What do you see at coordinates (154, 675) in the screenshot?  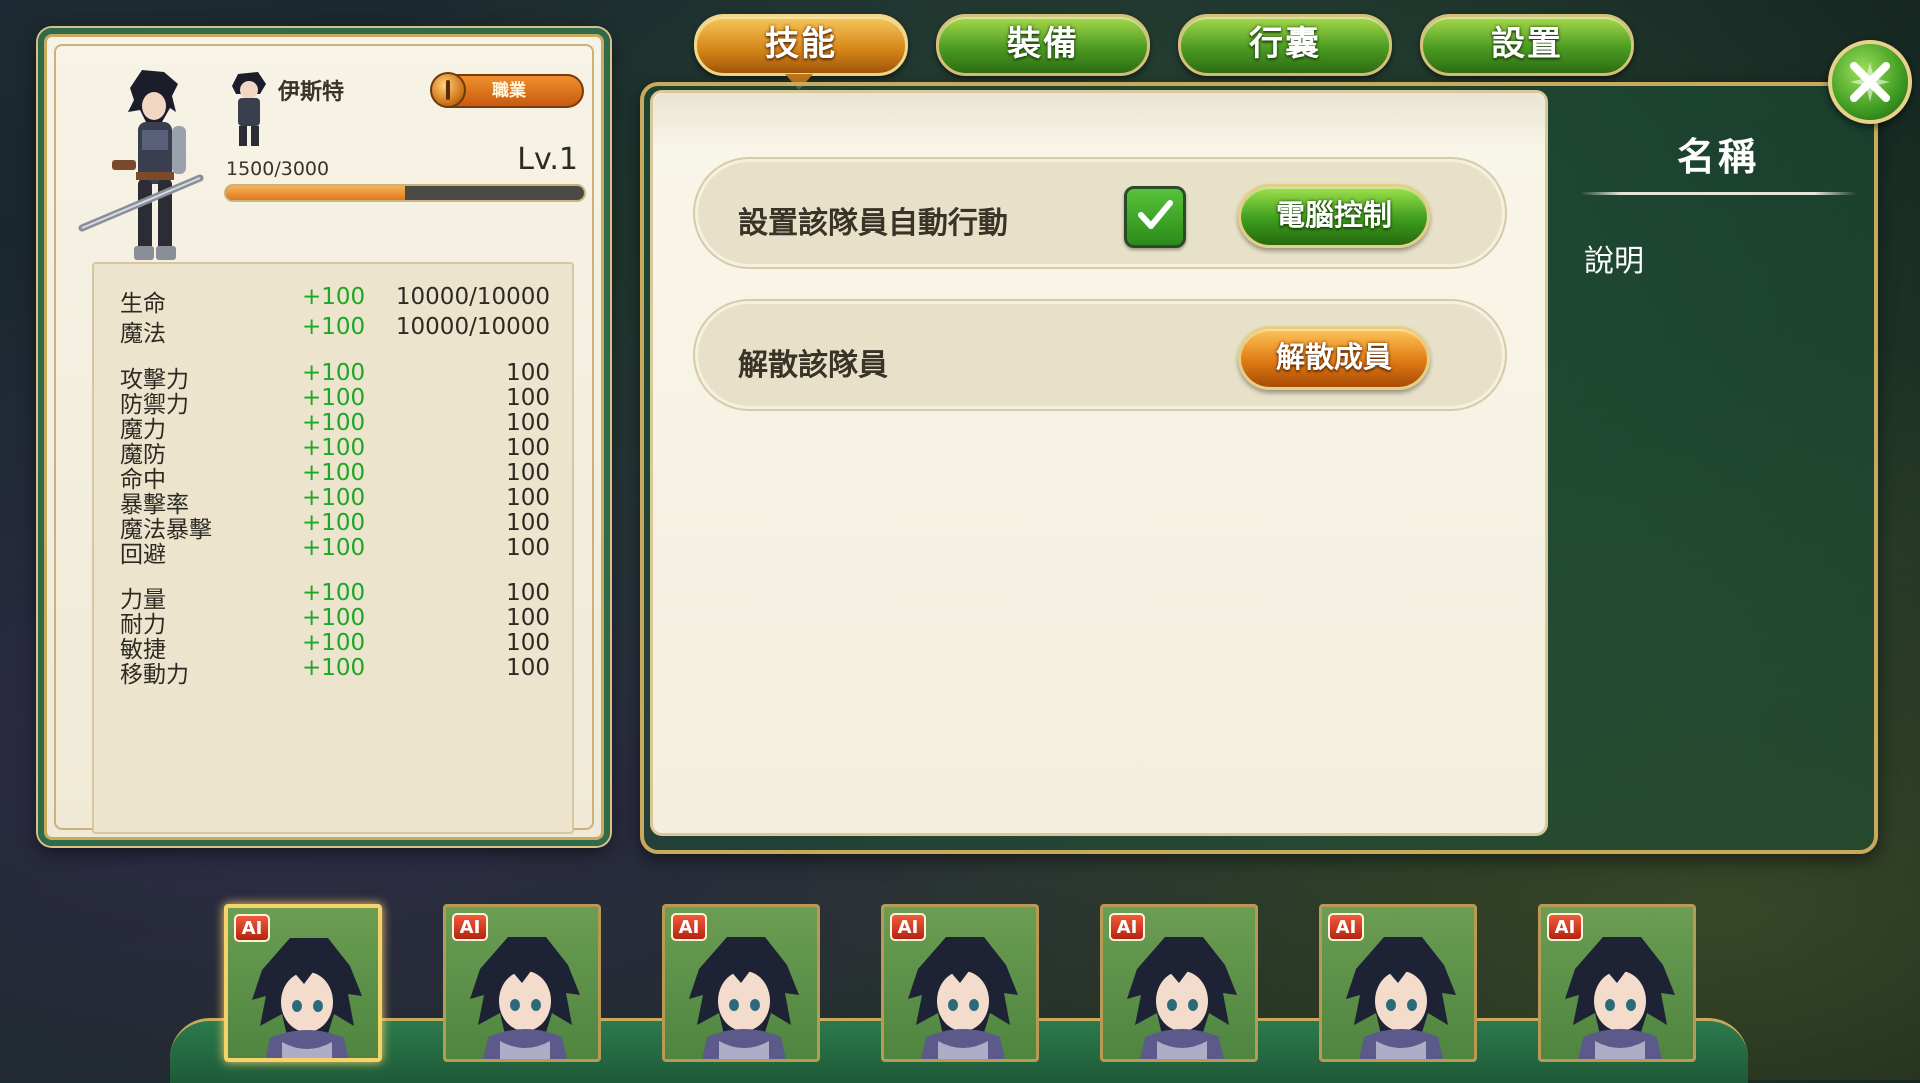 I see `stat-label: 移動力` at bounding box center [154, 675].